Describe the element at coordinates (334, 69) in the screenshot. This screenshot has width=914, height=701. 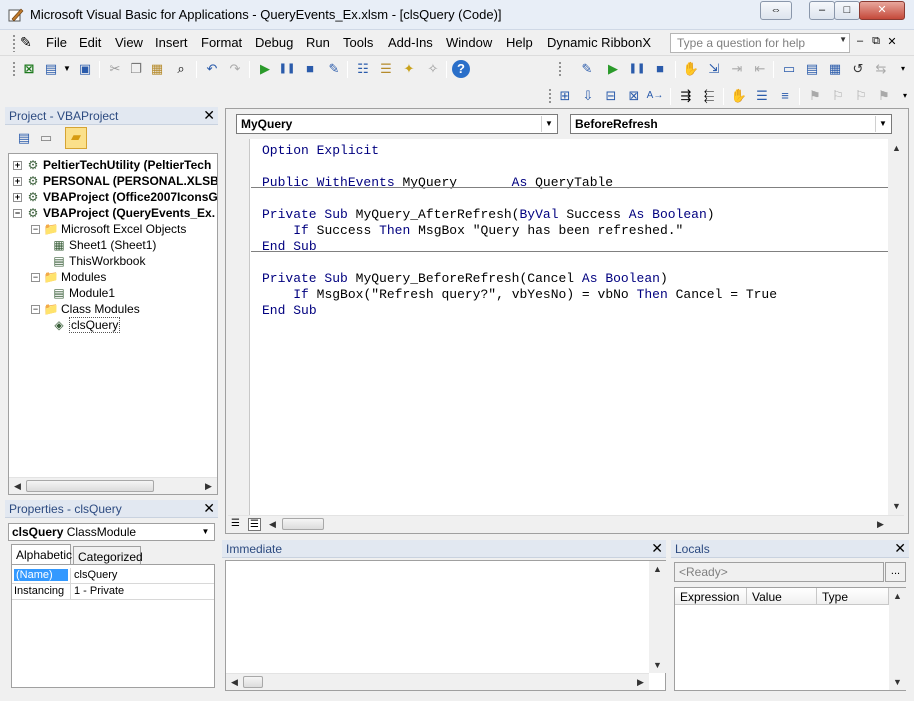
I see `design-mode-icon: ✎` at that location.